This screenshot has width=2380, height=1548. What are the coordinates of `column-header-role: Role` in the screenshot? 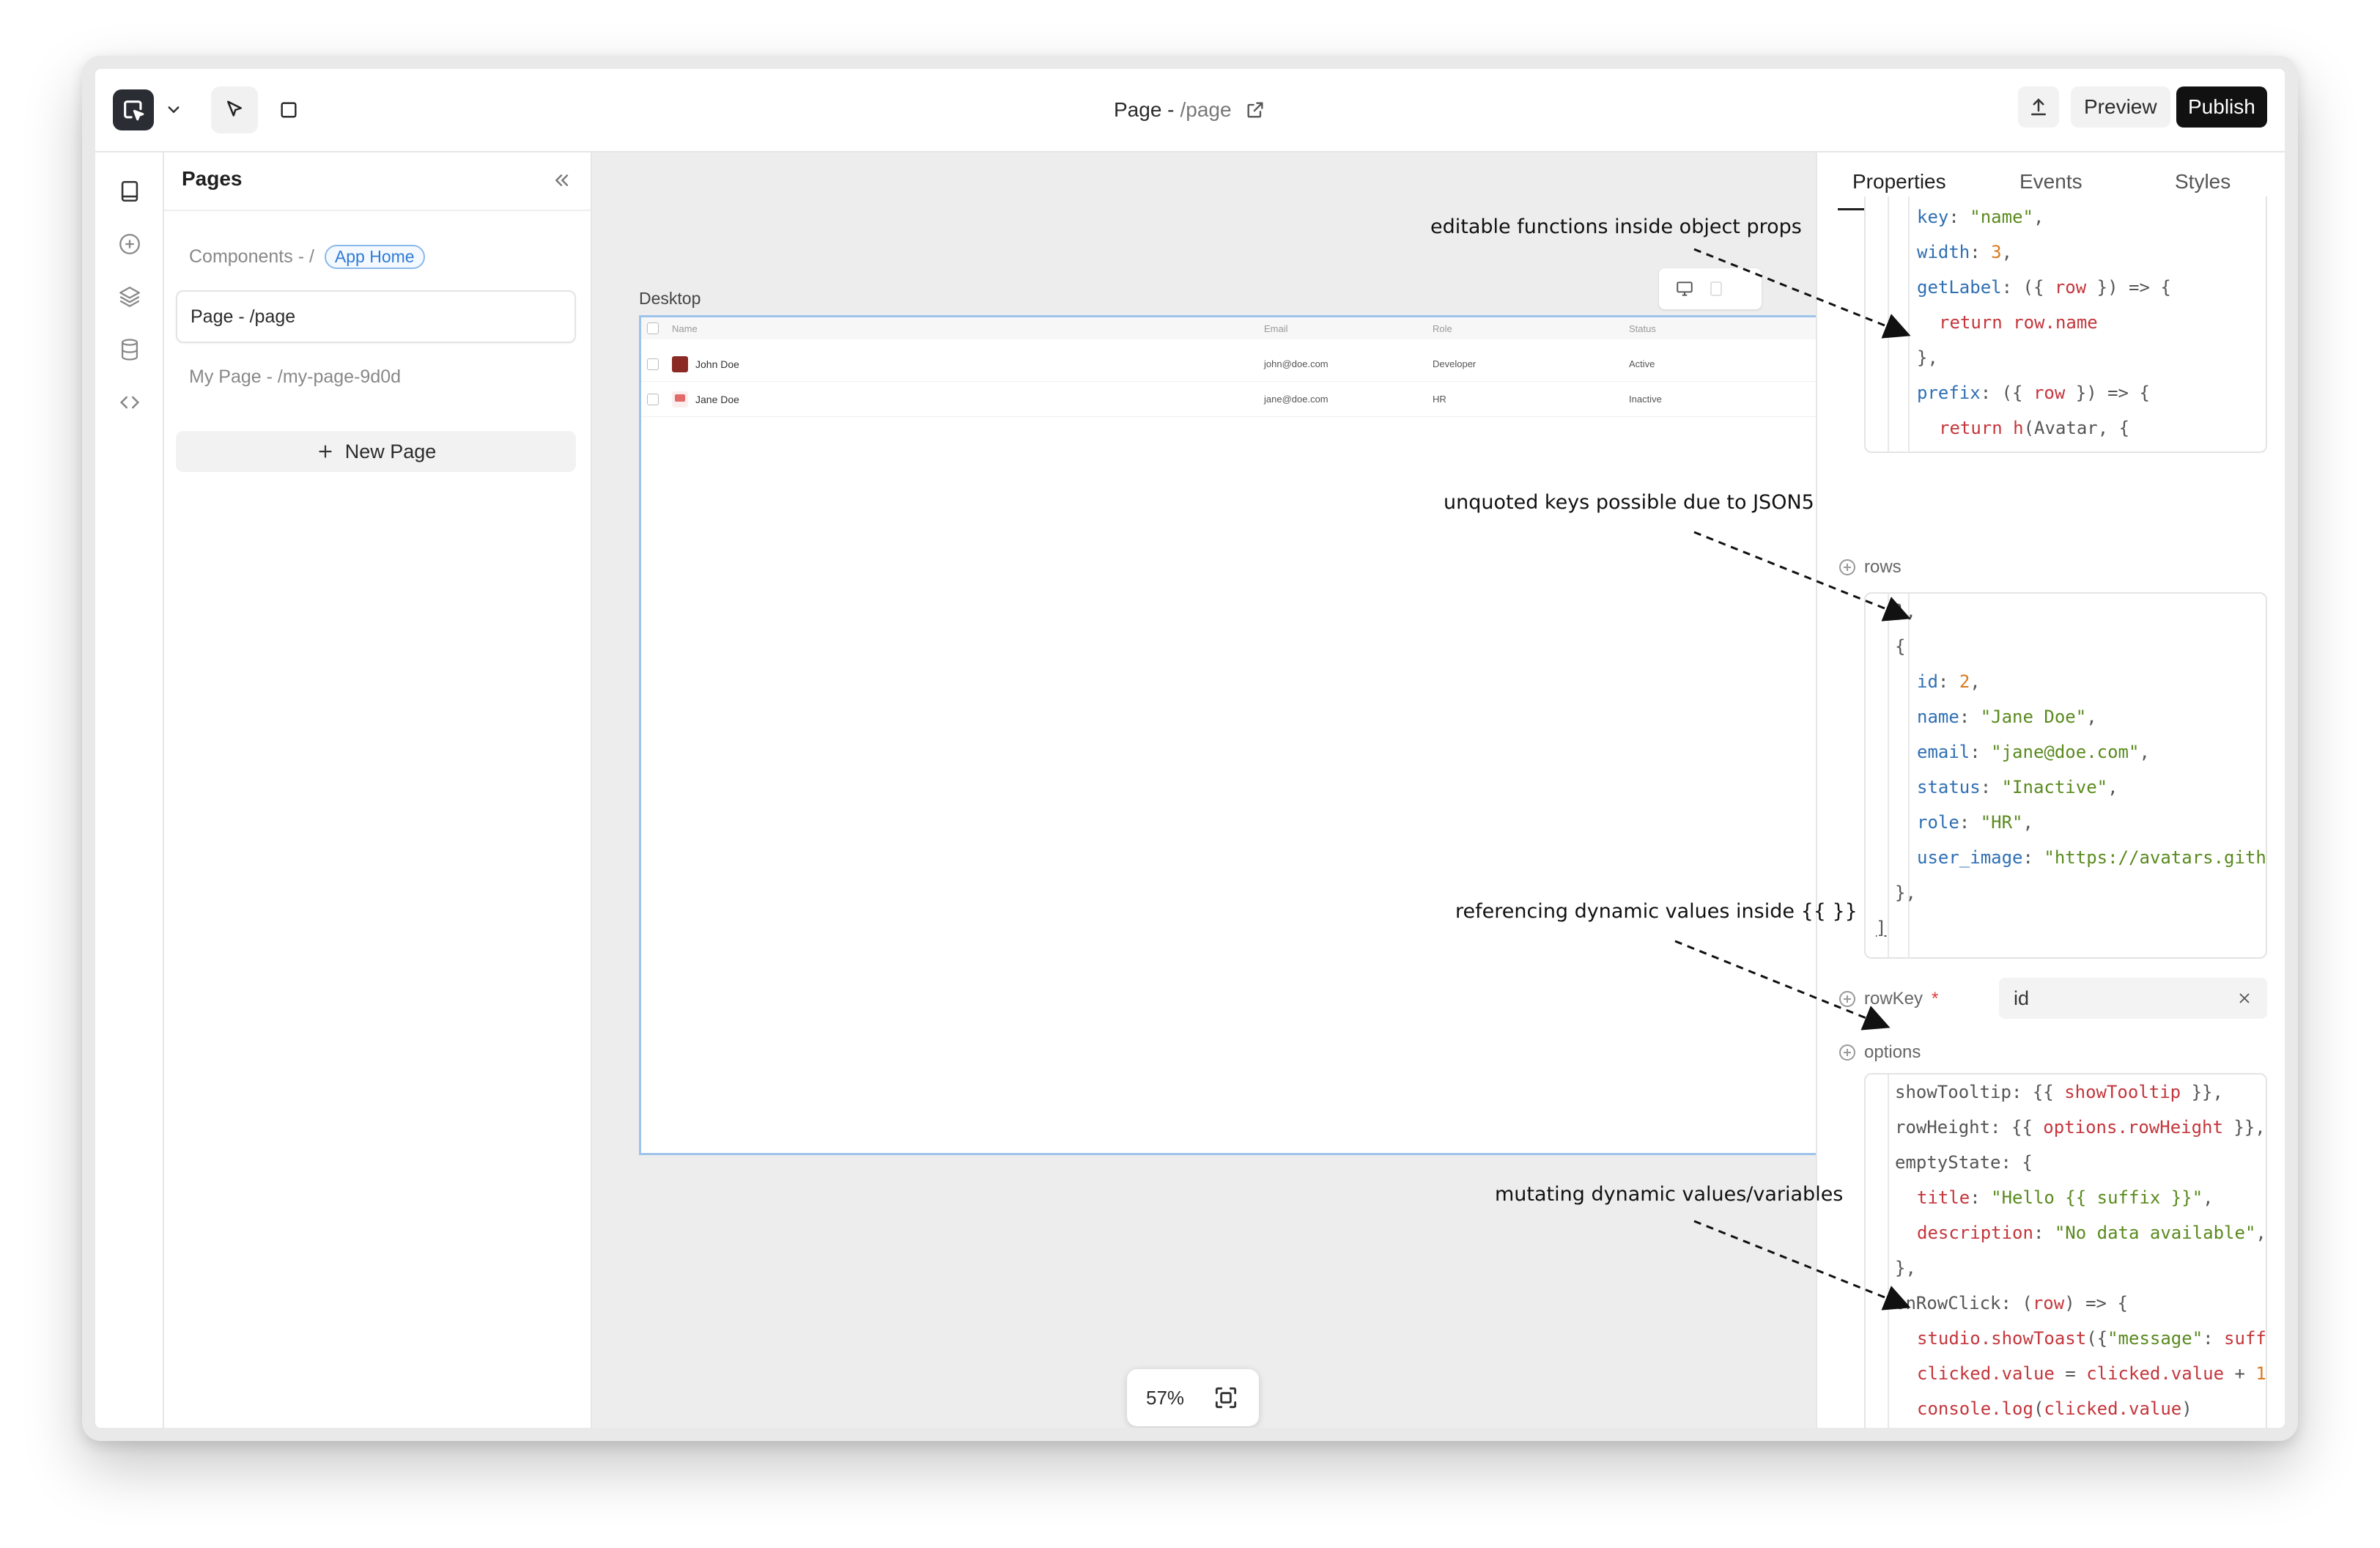 It's located at (1442, 328).